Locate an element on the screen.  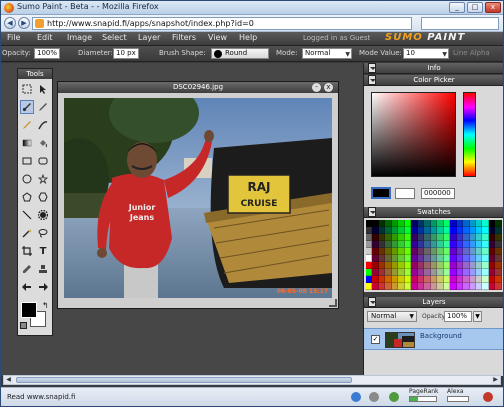
reset-colors-icon is located at coordinates (23, 325).